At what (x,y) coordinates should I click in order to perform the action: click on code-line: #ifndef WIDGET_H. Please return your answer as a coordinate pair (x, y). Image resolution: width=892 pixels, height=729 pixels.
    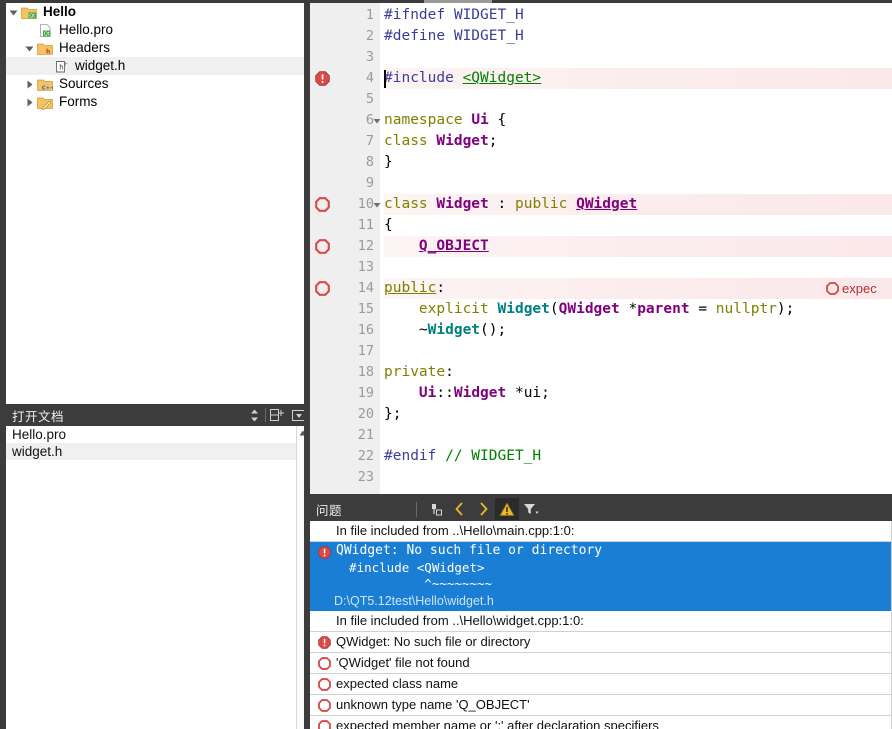
    Looking at the image, I should click on (638, 15).